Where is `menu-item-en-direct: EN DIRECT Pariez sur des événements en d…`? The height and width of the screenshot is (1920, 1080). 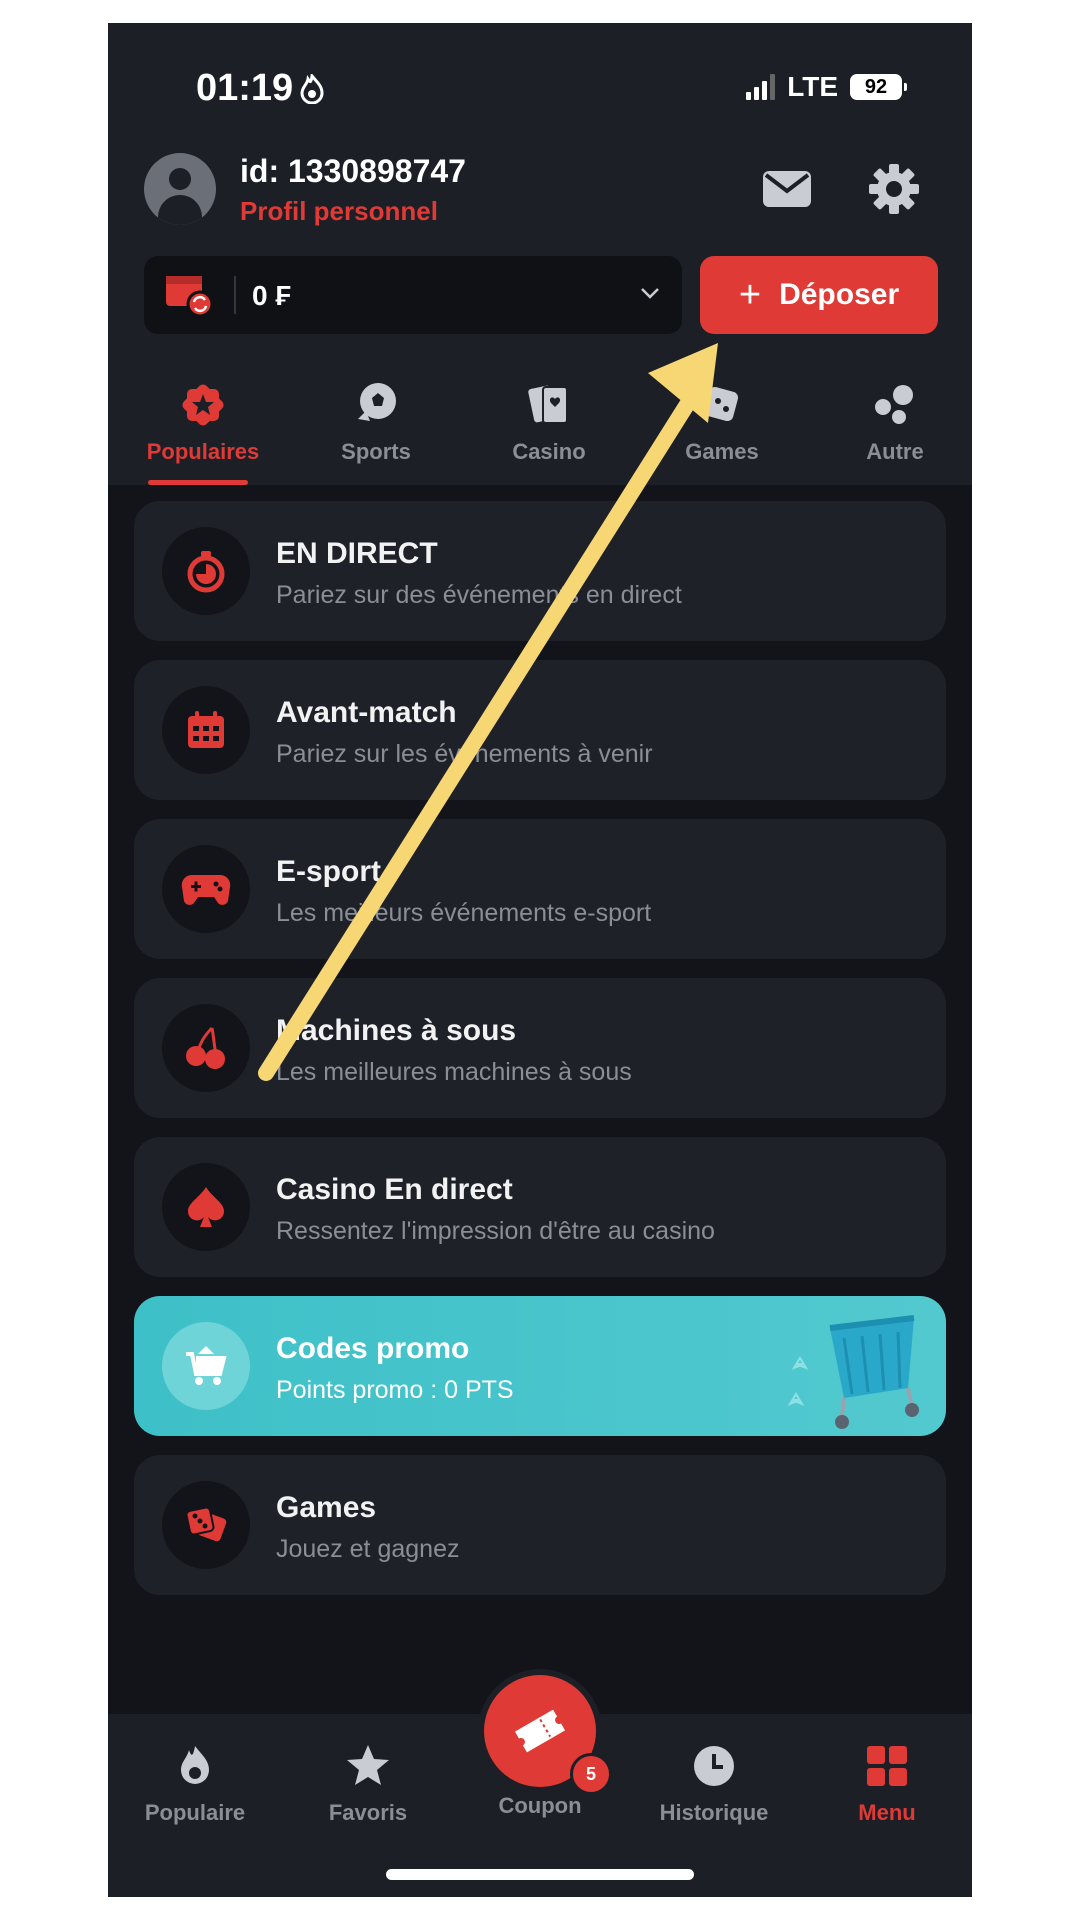 menu-item-en-direct: EN DIRECT Pariez sur des événements en d… is located at coordinates (540, 571).